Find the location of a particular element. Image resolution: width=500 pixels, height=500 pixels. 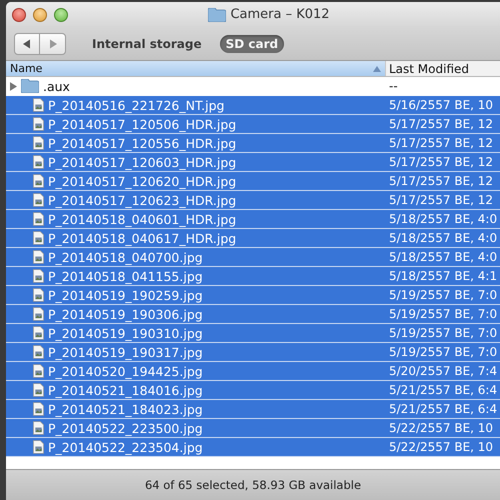

file-name: P_20140522_223504.jpg is located at coordinates (125, 447).